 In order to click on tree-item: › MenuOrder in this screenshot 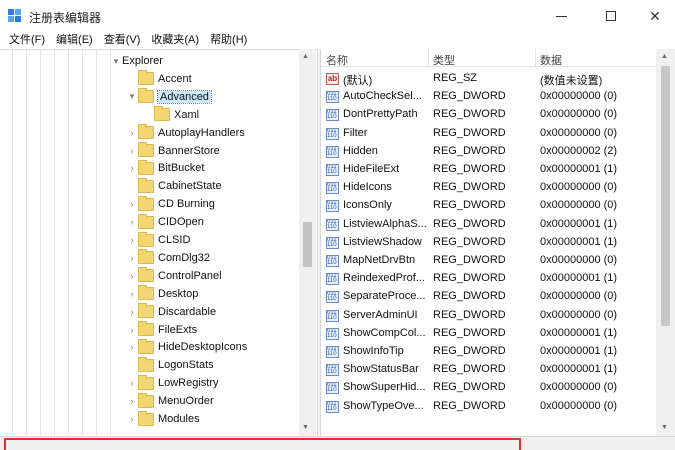, I will do `click(170, 401)`.